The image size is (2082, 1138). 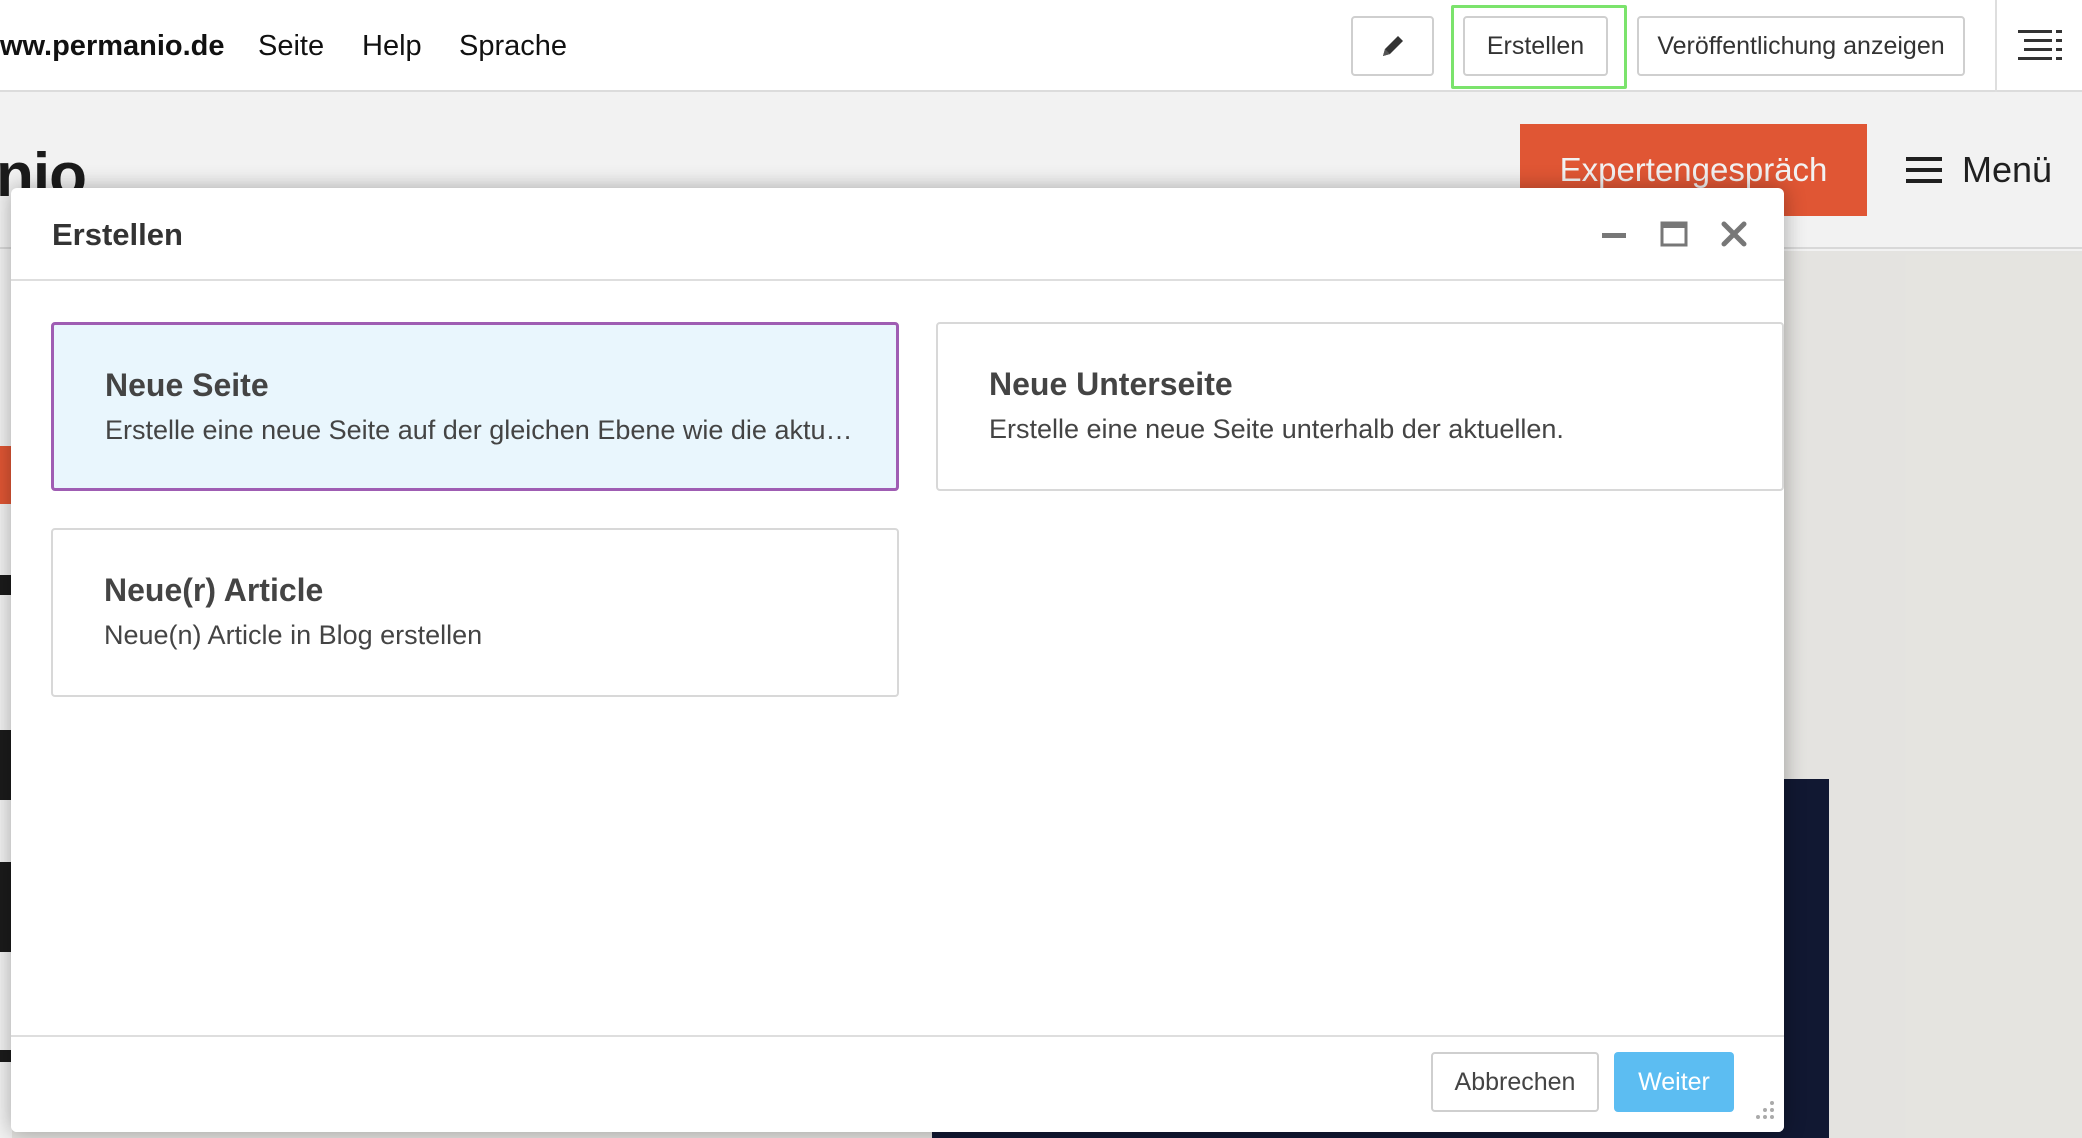 I want to click on option-title: Neue(r) Article, so click(x=214, y=590).